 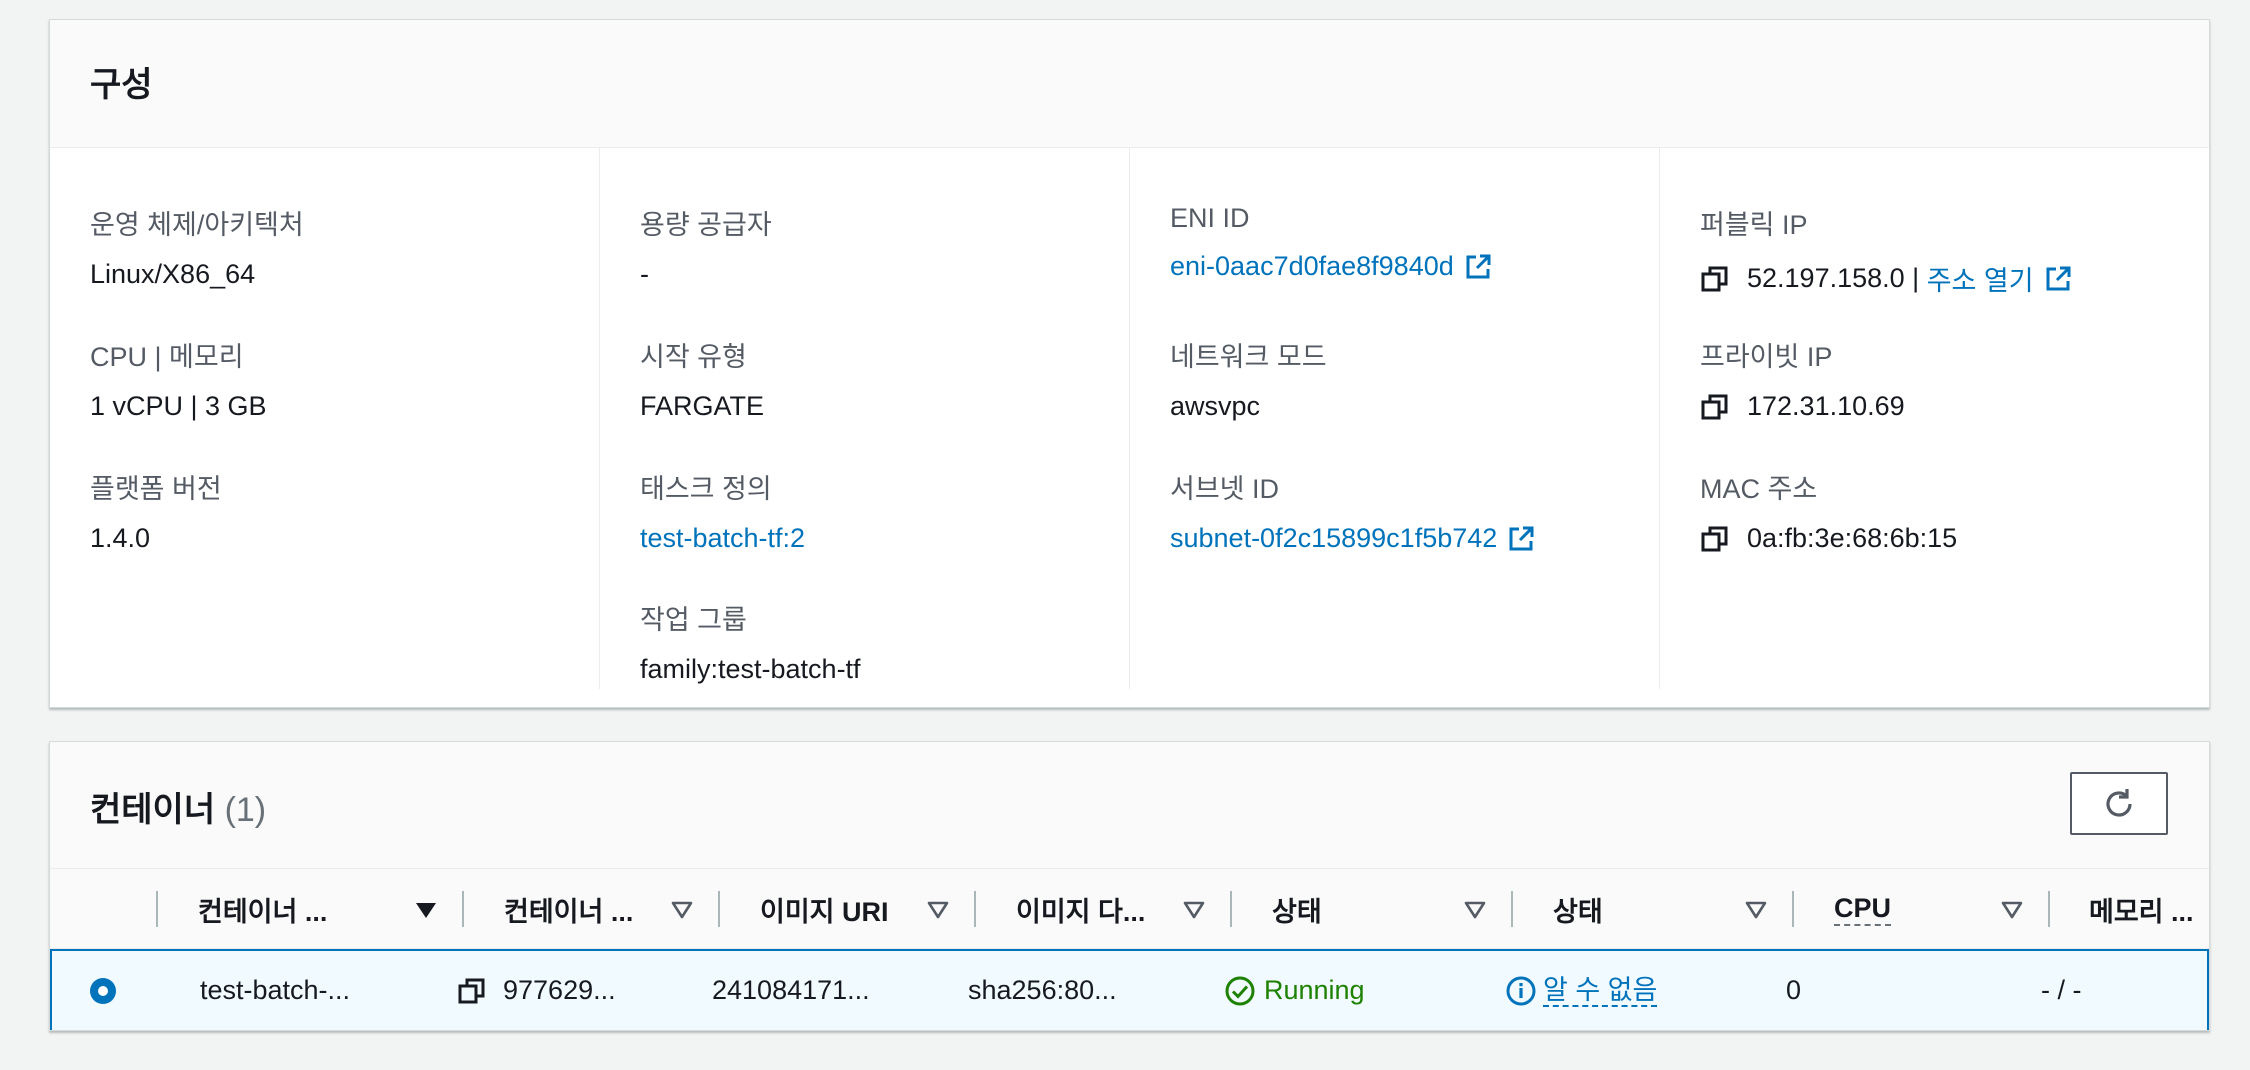 I want to click on refresh-button, so click(x=2119, y=803).